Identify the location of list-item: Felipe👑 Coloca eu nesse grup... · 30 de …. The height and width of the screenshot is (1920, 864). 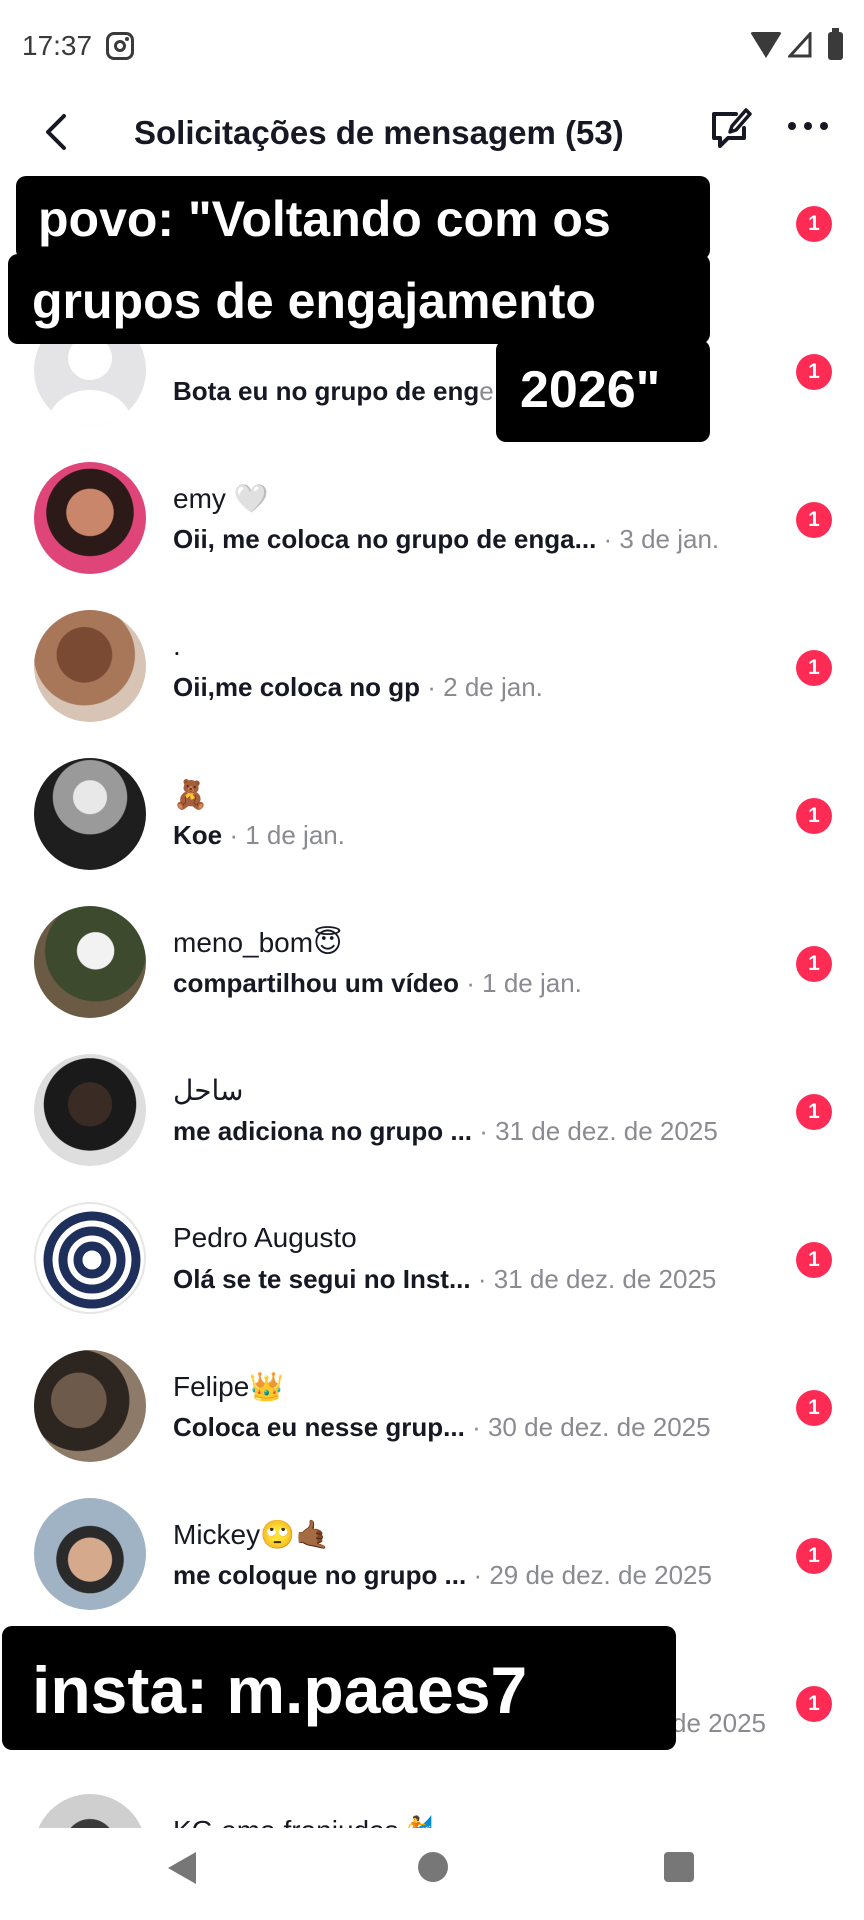
(432, 1406).